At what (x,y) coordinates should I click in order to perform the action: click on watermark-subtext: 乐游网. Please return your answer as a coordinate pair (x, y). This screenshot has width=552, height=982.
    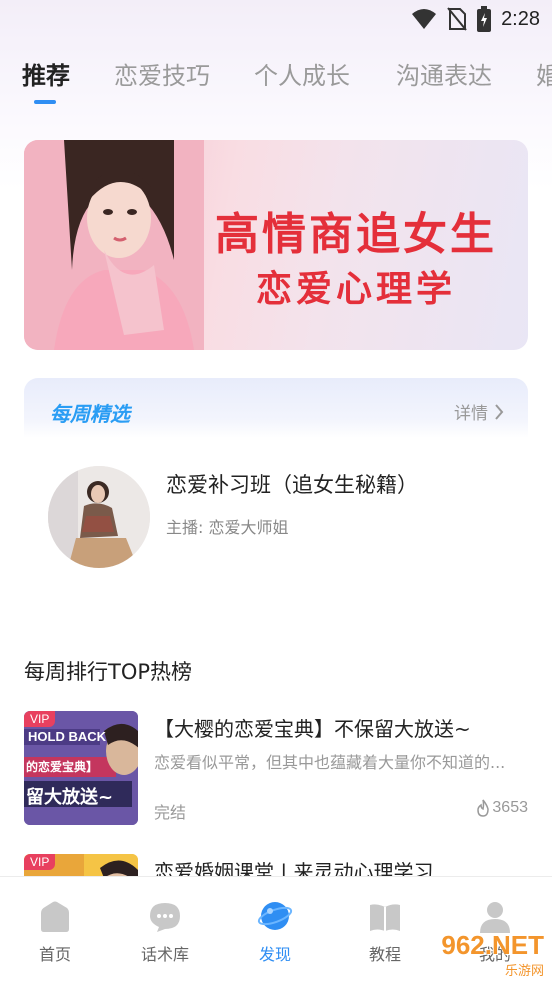
    Looking at the image, I should click on (524, 971).